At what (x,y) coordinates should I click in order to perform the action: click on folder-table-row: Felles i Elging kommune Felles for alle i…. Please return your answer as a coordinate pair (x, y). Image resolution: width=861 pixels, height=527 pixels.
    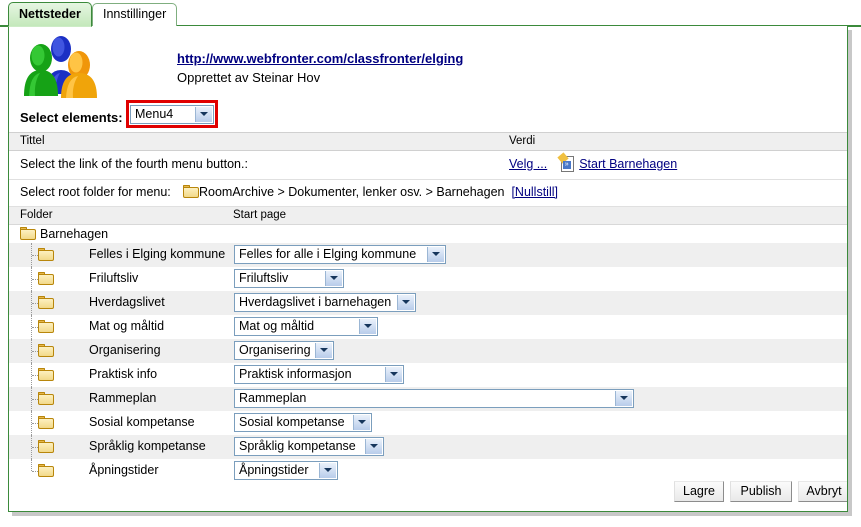
    Looking at the image, I should click on (428, 255).